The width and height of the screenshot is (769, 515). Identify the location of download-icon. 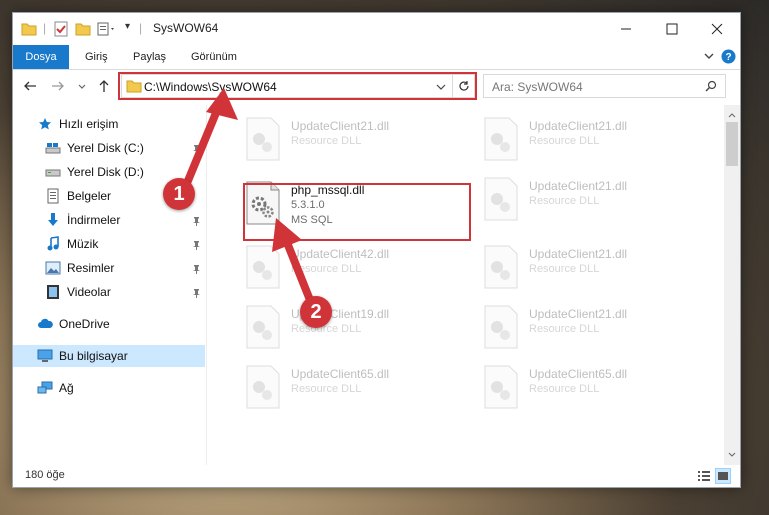
(53, 220).